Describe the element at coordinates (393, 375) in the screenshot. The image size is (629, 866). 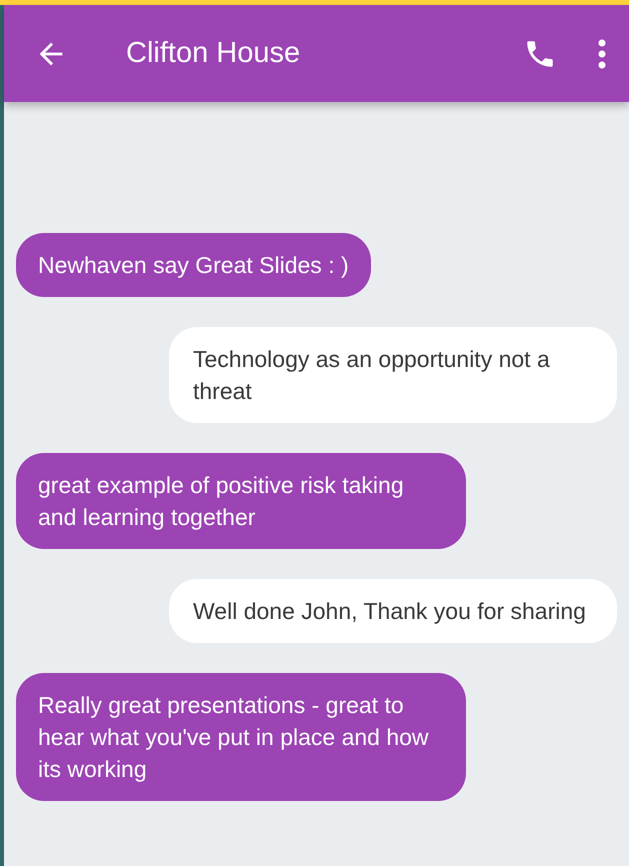
I see `message-bubble: Technology as an opportunity not a threat` at that location.